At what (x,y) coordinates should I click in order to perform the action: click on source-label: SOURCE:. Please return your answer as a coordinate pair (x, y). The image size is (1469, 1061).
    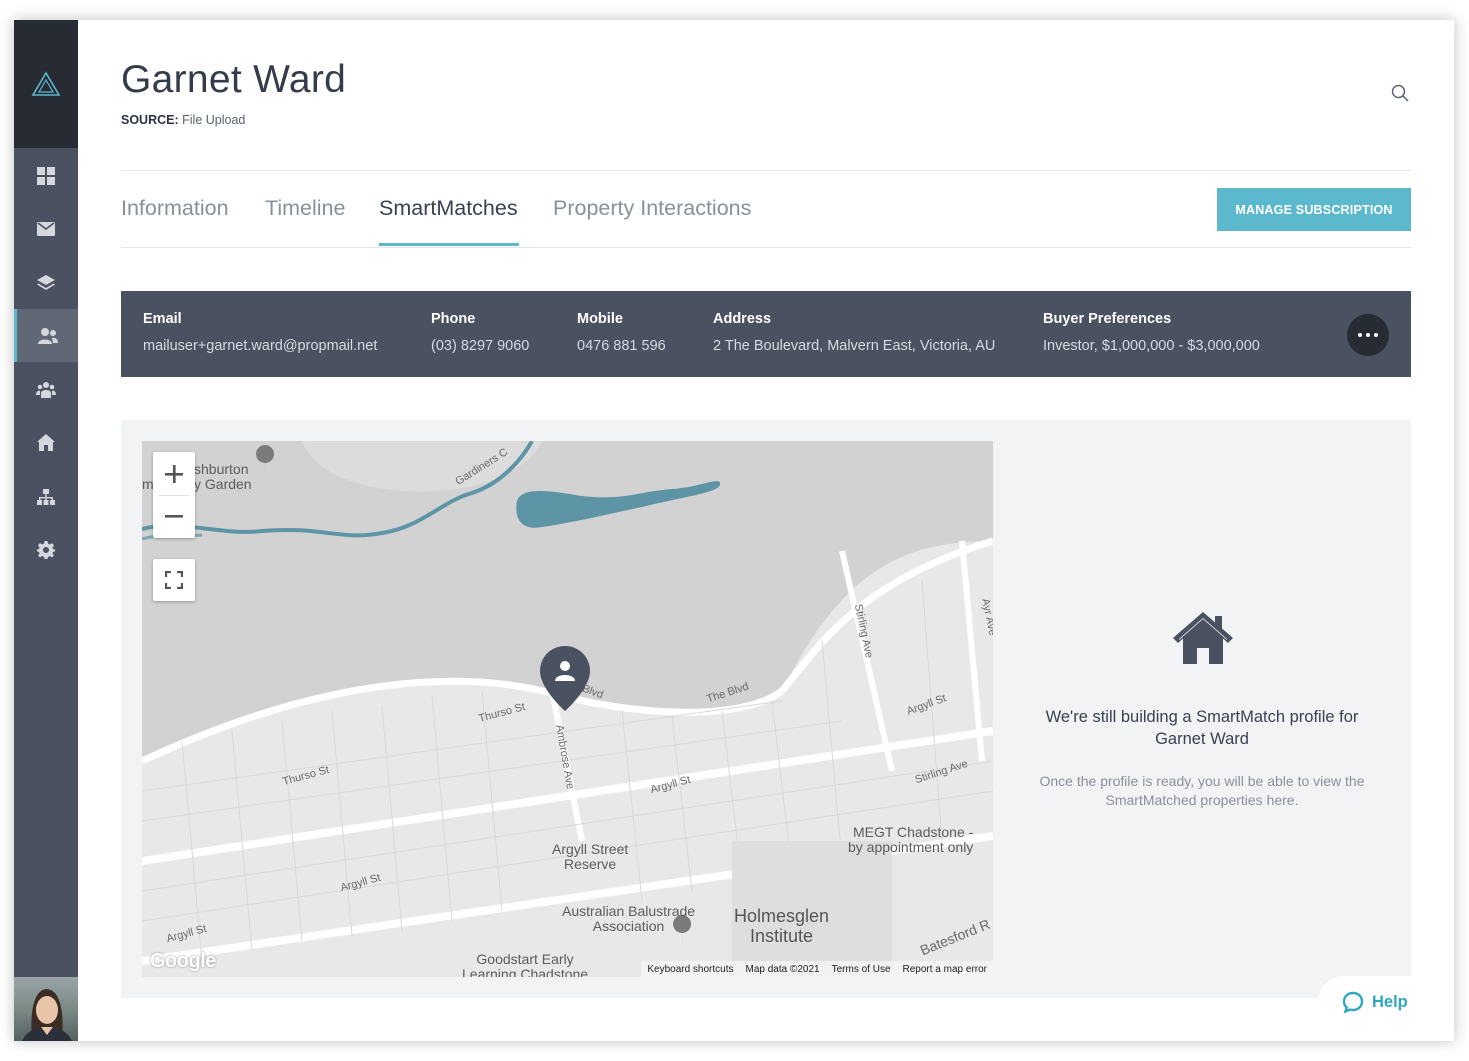
    Looking at the image, I should click on (150, 120).